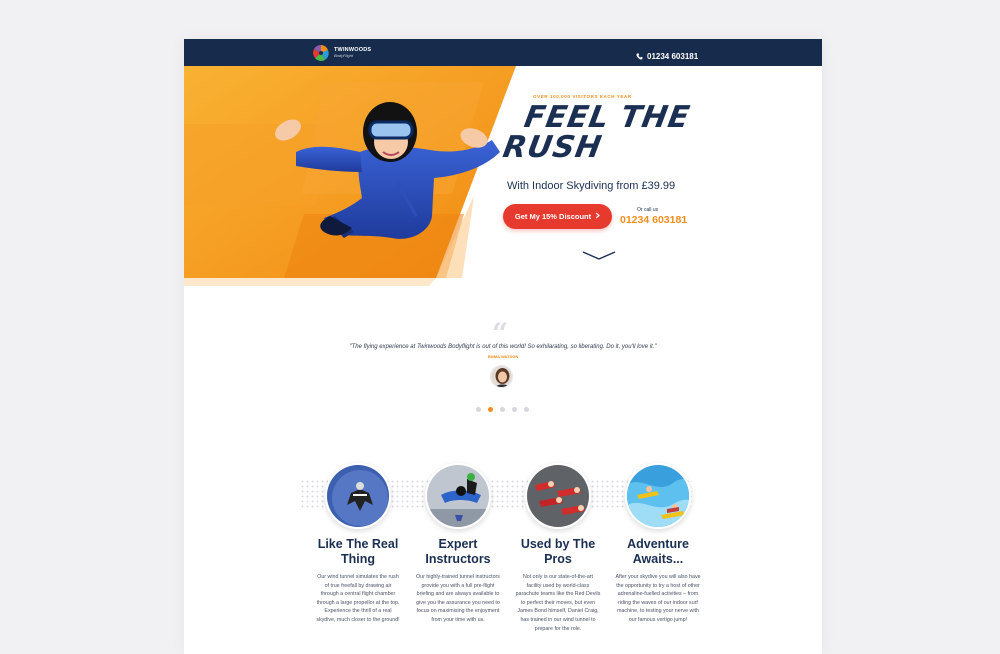  I want to click on hero-headline: FEEL THE RUSH, so click(616, 132).